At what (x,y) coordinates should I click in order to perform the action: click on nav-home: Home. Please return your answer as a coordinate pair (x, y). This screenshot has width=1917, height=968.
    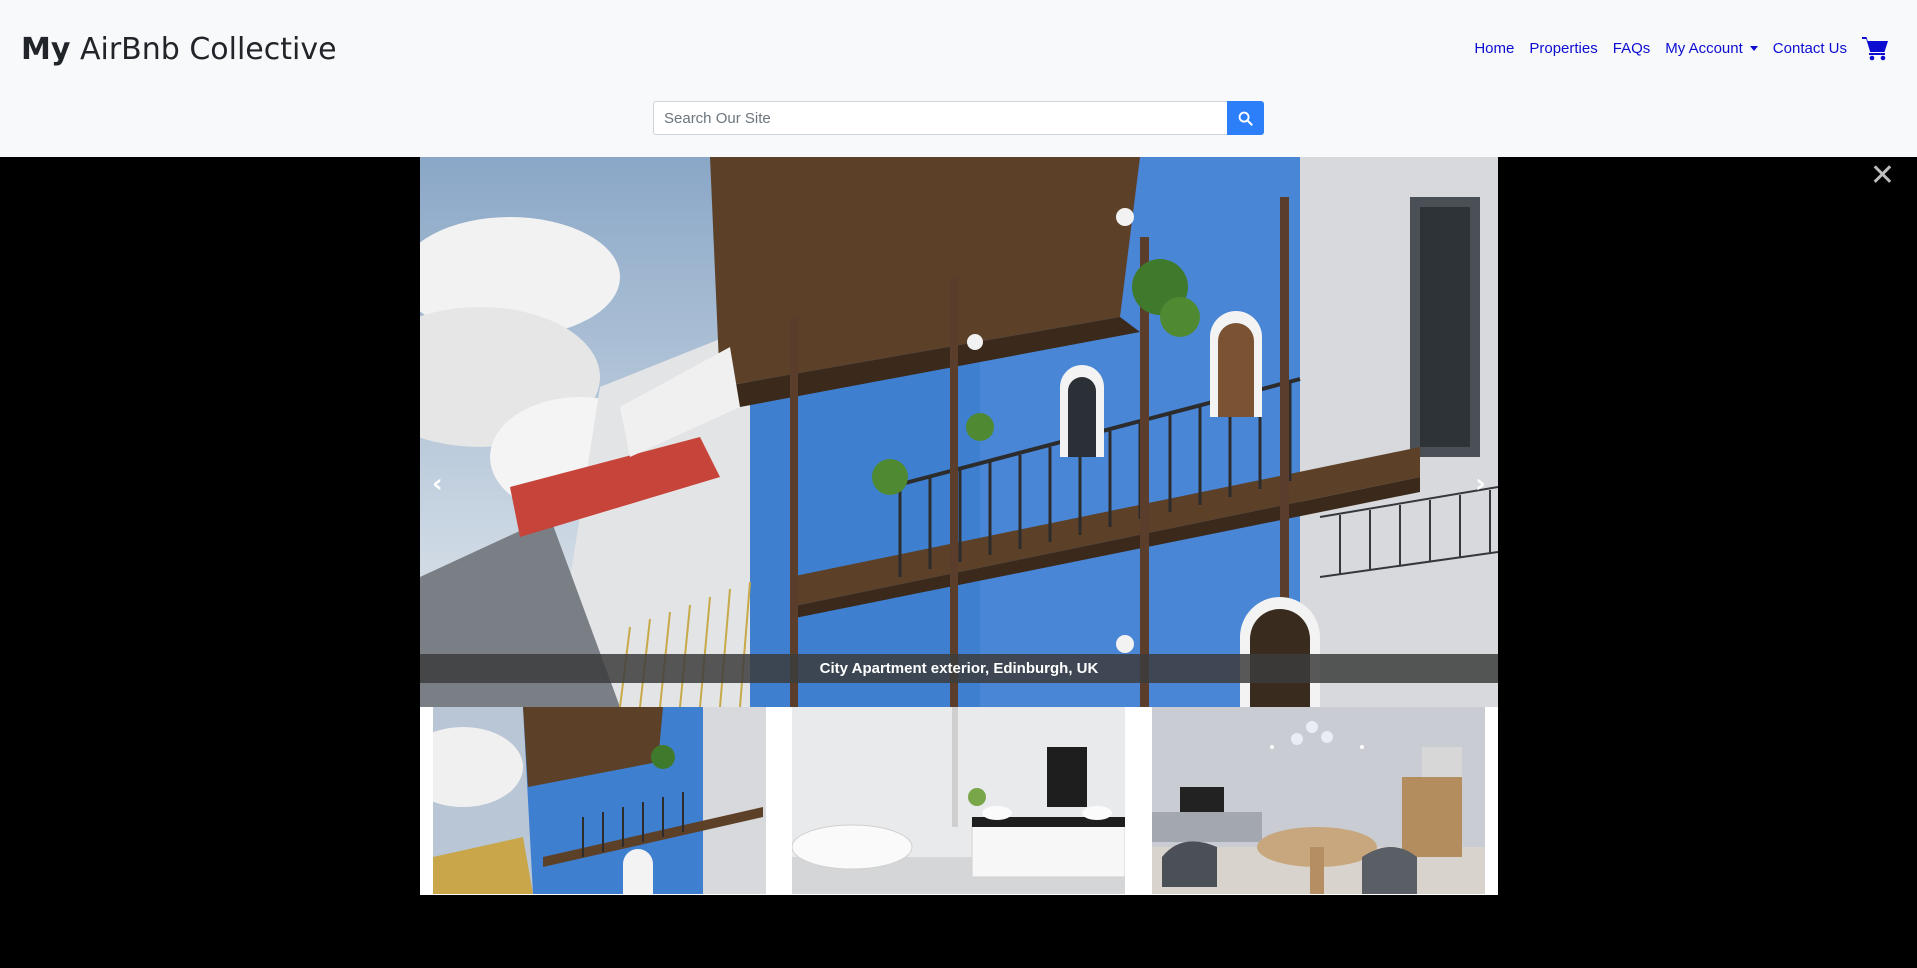
    Looking at the image, I should click on (1494, 48).